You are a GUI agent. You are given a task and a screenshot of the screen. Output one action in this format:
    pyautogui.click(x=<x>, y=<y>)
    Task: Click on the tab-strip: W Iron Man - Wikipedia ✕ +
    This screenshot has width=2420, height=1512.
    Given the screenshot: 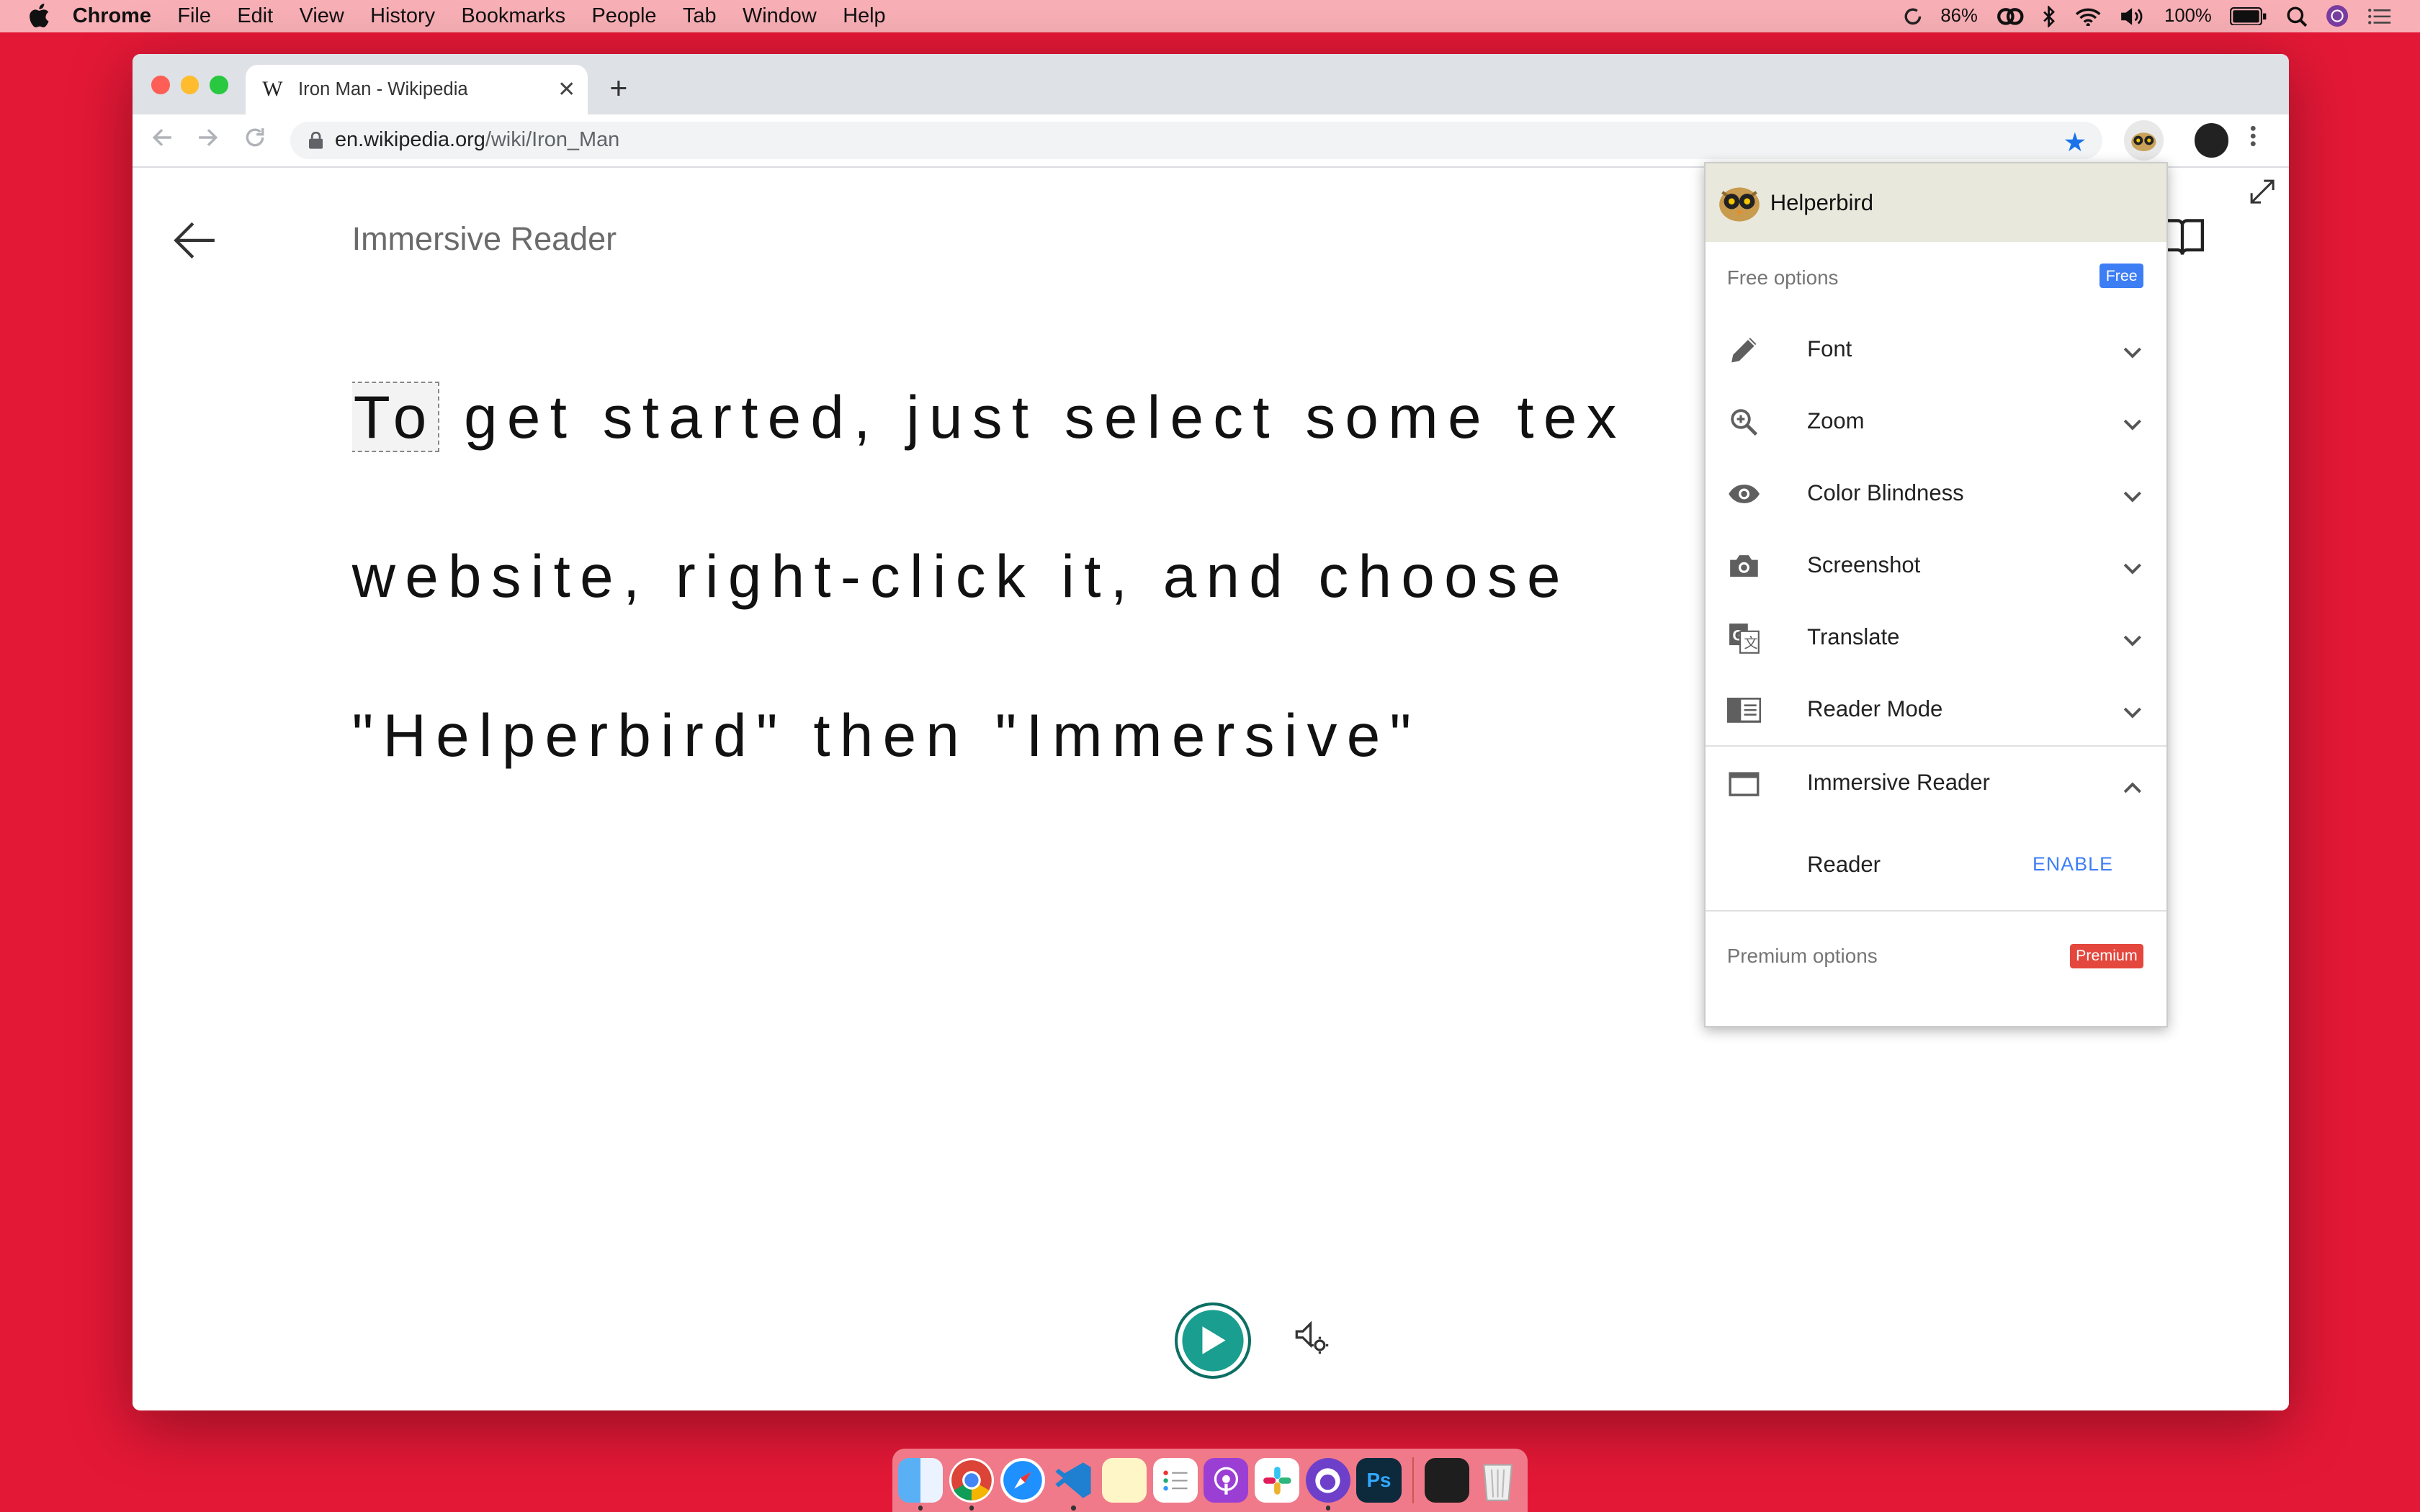 What is the action you would take?
    pyautogui.click(x=1211, y=84)
    